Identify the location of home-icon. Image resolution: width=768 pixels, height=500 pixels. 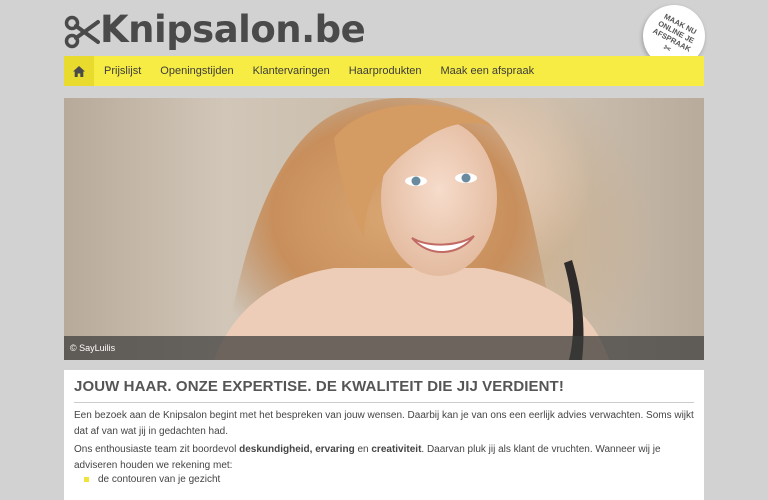
(79, 71).